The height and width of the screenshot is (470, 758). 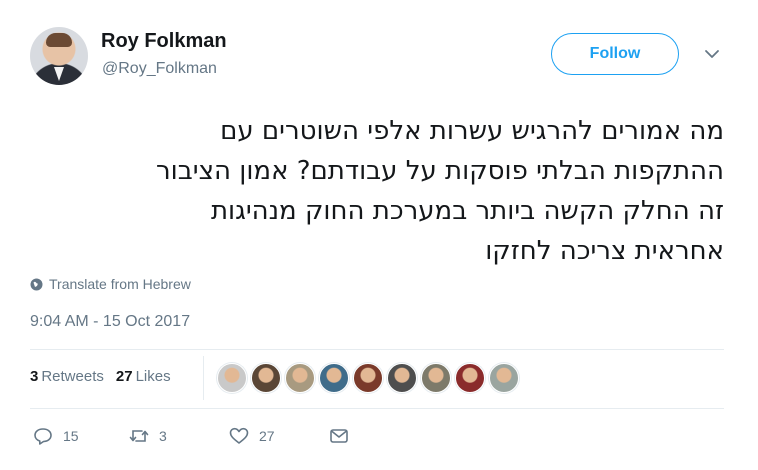 I want to click on divider-top, so click(x=377, y=349).